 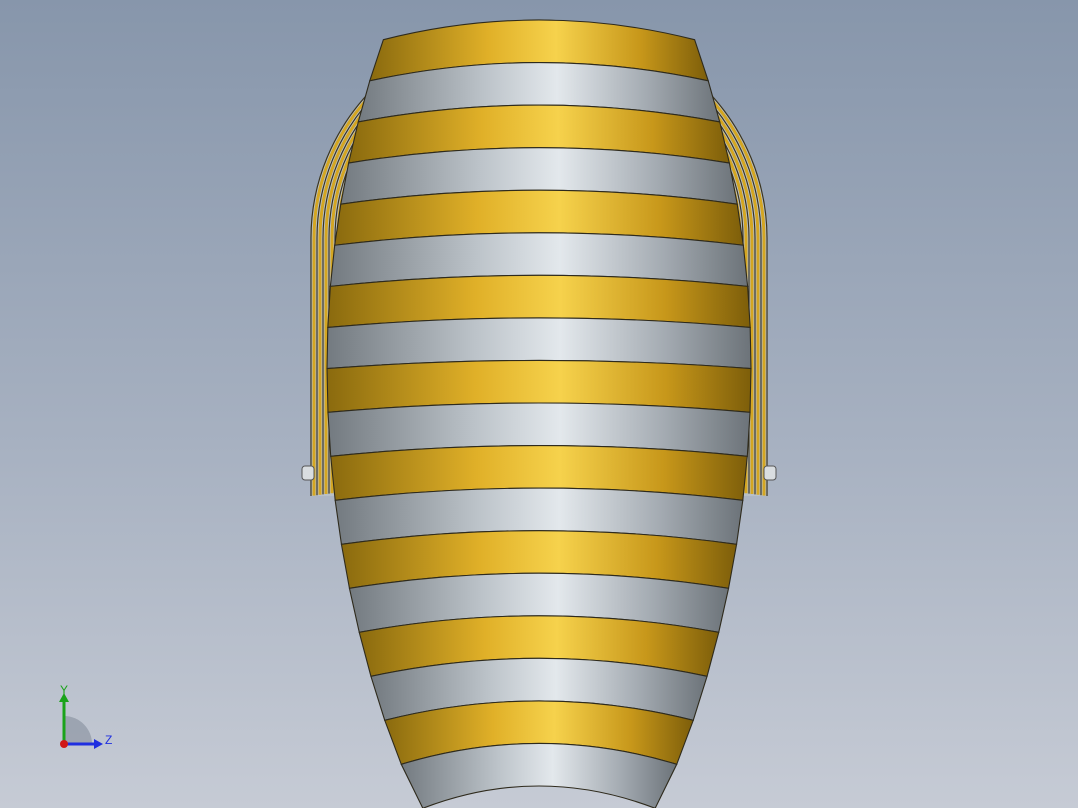 I want to click on triad-quadrant, so click(x=78, y=730).